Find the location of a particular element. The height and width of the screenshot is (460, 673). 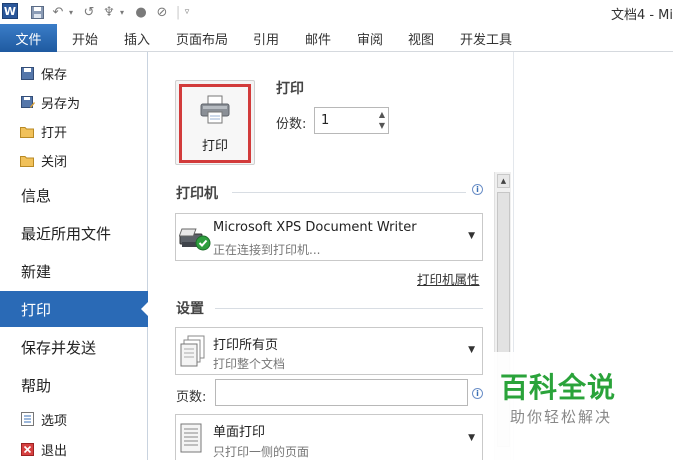

tab-mailings: 邮件 is located at coordinates (318, 38).